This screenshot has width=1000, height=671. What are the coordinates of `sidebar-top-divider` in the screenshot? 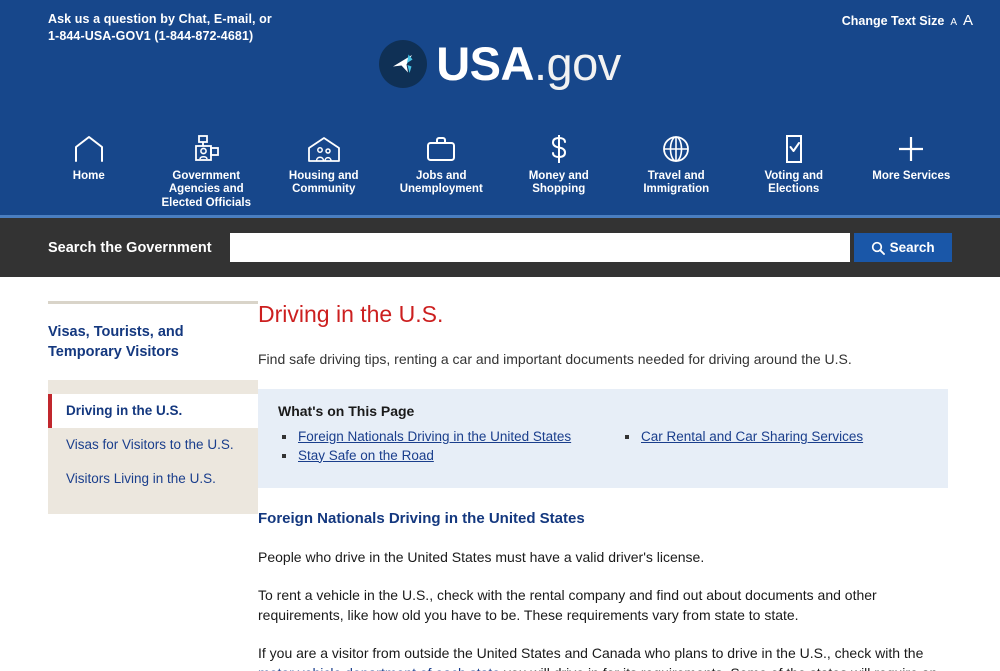 It's located at (153, 302).